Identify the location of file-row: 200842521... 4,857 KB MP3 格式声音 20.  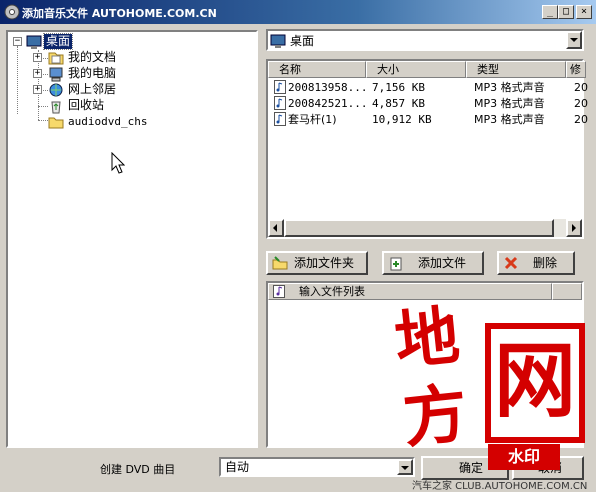
(430, 103).